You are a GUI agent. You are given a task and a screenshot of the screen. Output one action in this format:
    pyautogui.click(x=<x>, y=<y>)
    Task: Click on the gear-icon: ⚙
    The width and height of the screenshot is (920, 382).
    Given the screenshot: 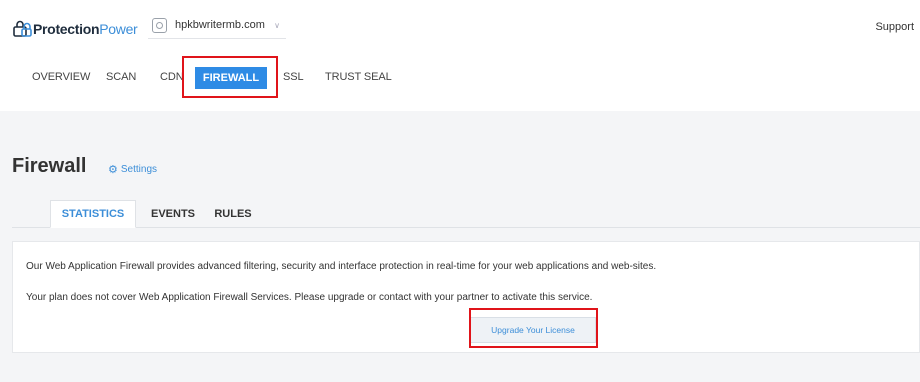 What is the action you would take?
    pyautogui.click(x=113, y=170)
    